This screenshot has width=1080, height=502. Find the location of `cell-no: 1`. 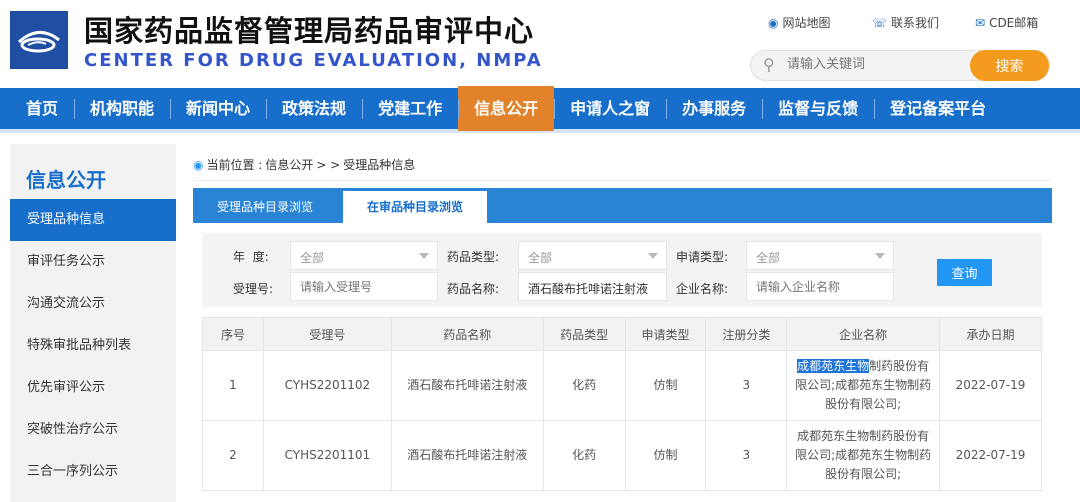

cell-no: 1 is located at coordinates (233, 385).